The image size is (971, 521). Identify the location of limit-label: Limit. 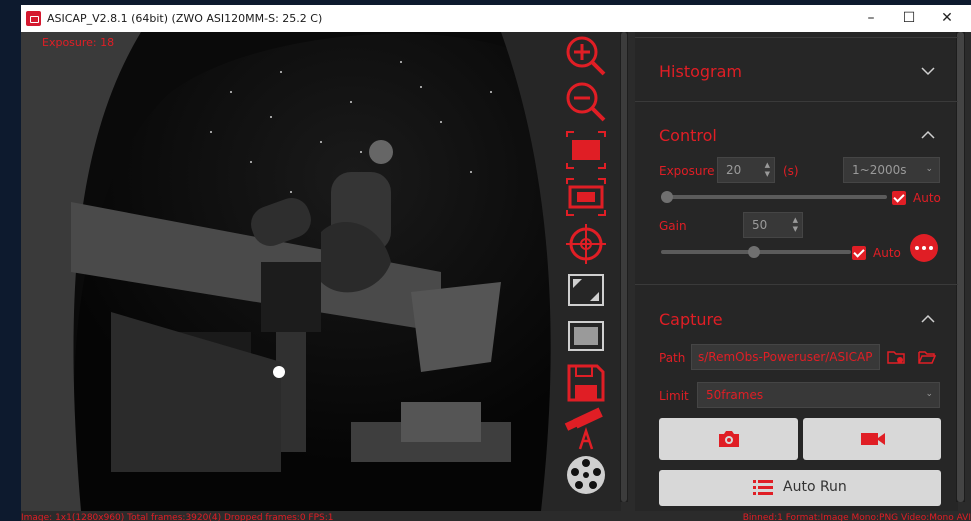
(674, 396).